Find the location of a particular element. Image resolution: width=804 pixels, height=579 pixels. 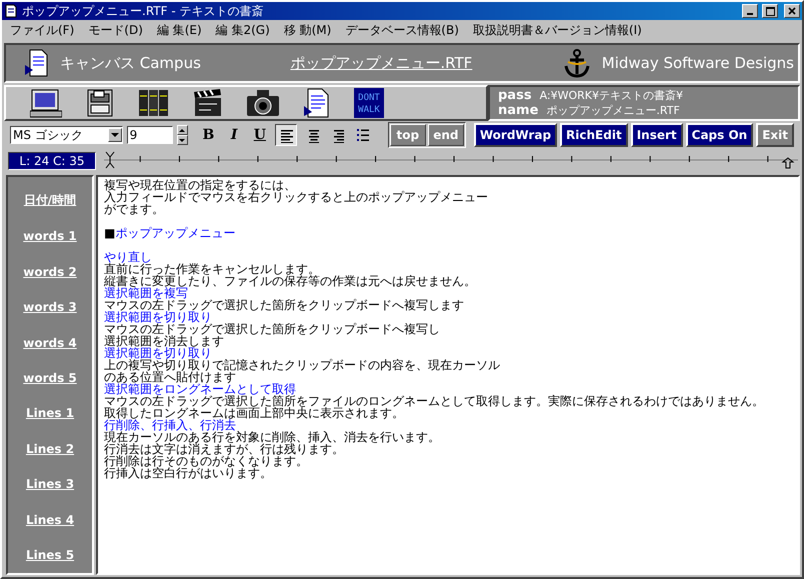

nav-button: end is located at coordinates (446, 135).